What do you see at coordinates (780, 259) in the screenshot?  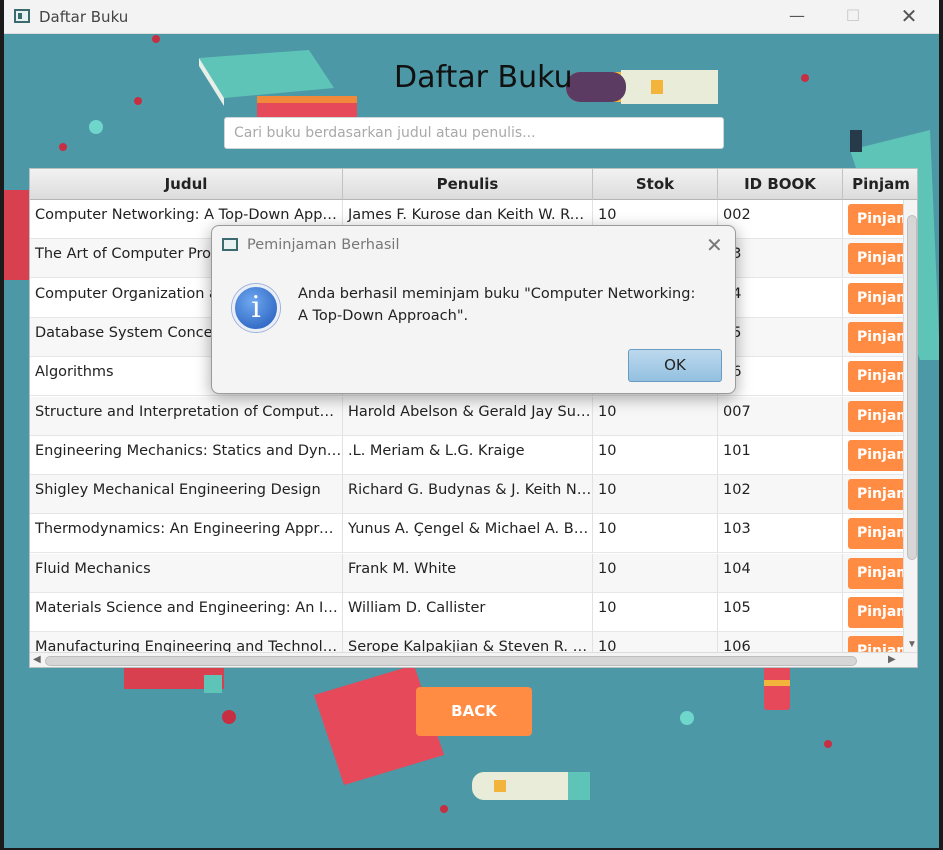 I see `cell-id-book: 03` at bounding box center [780, 259].